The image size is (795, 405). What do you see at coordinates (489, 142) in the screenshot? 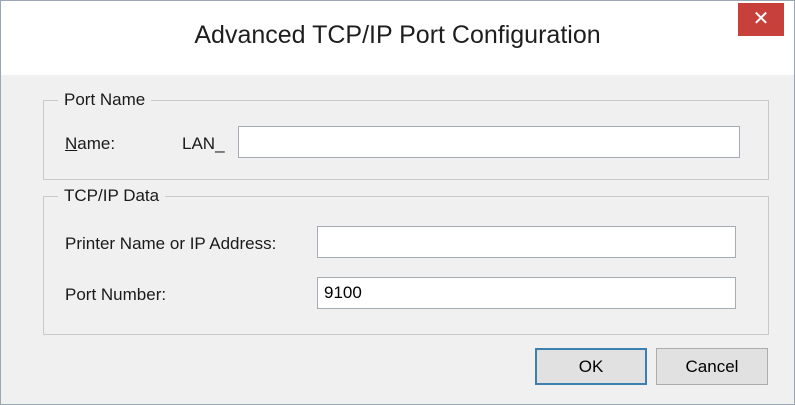
I see `port-name-input` at bounding box center [489, 142].